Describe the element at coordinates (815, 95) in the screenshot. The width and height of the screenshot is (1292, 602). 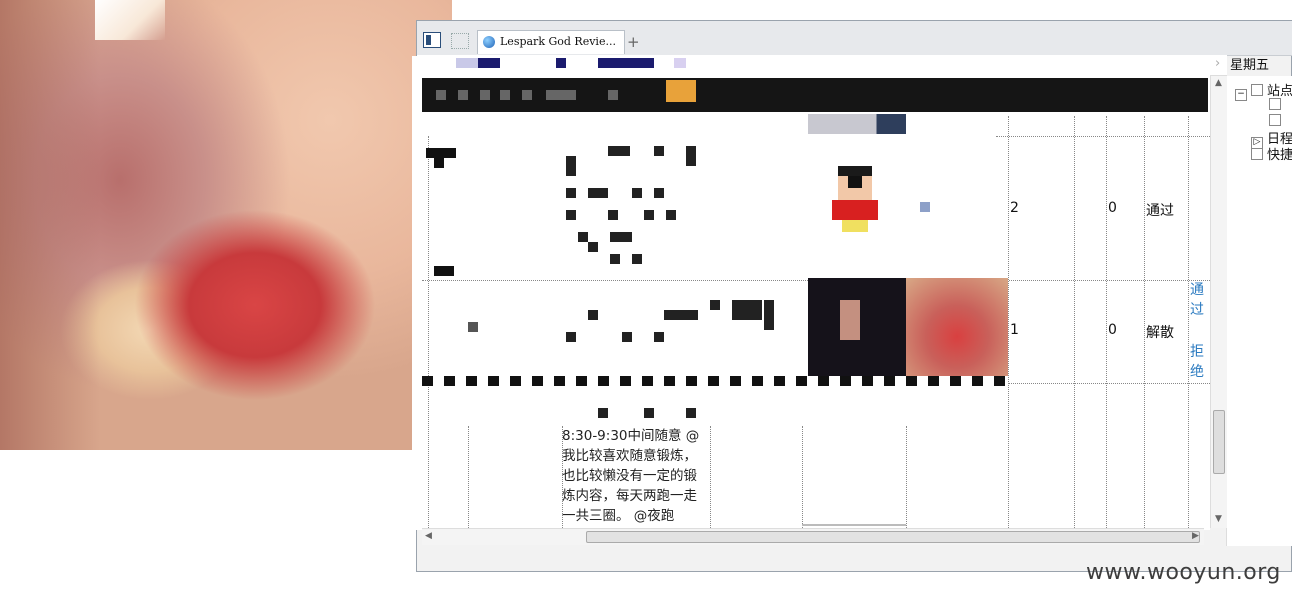
I see `site-header-band` at that location.